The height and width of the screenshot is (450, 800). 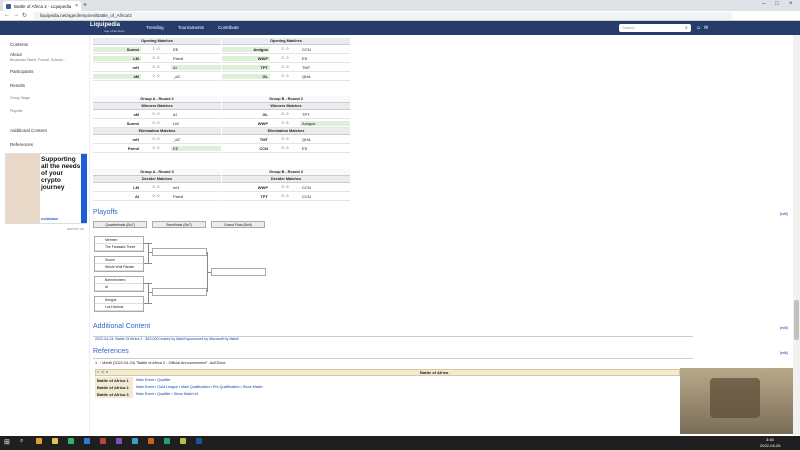 What do you see at coordinates (157, 49) in the screenshot?
I see `match-row: Suomi 1 : 0 EE` at bounding box center [157, 49].